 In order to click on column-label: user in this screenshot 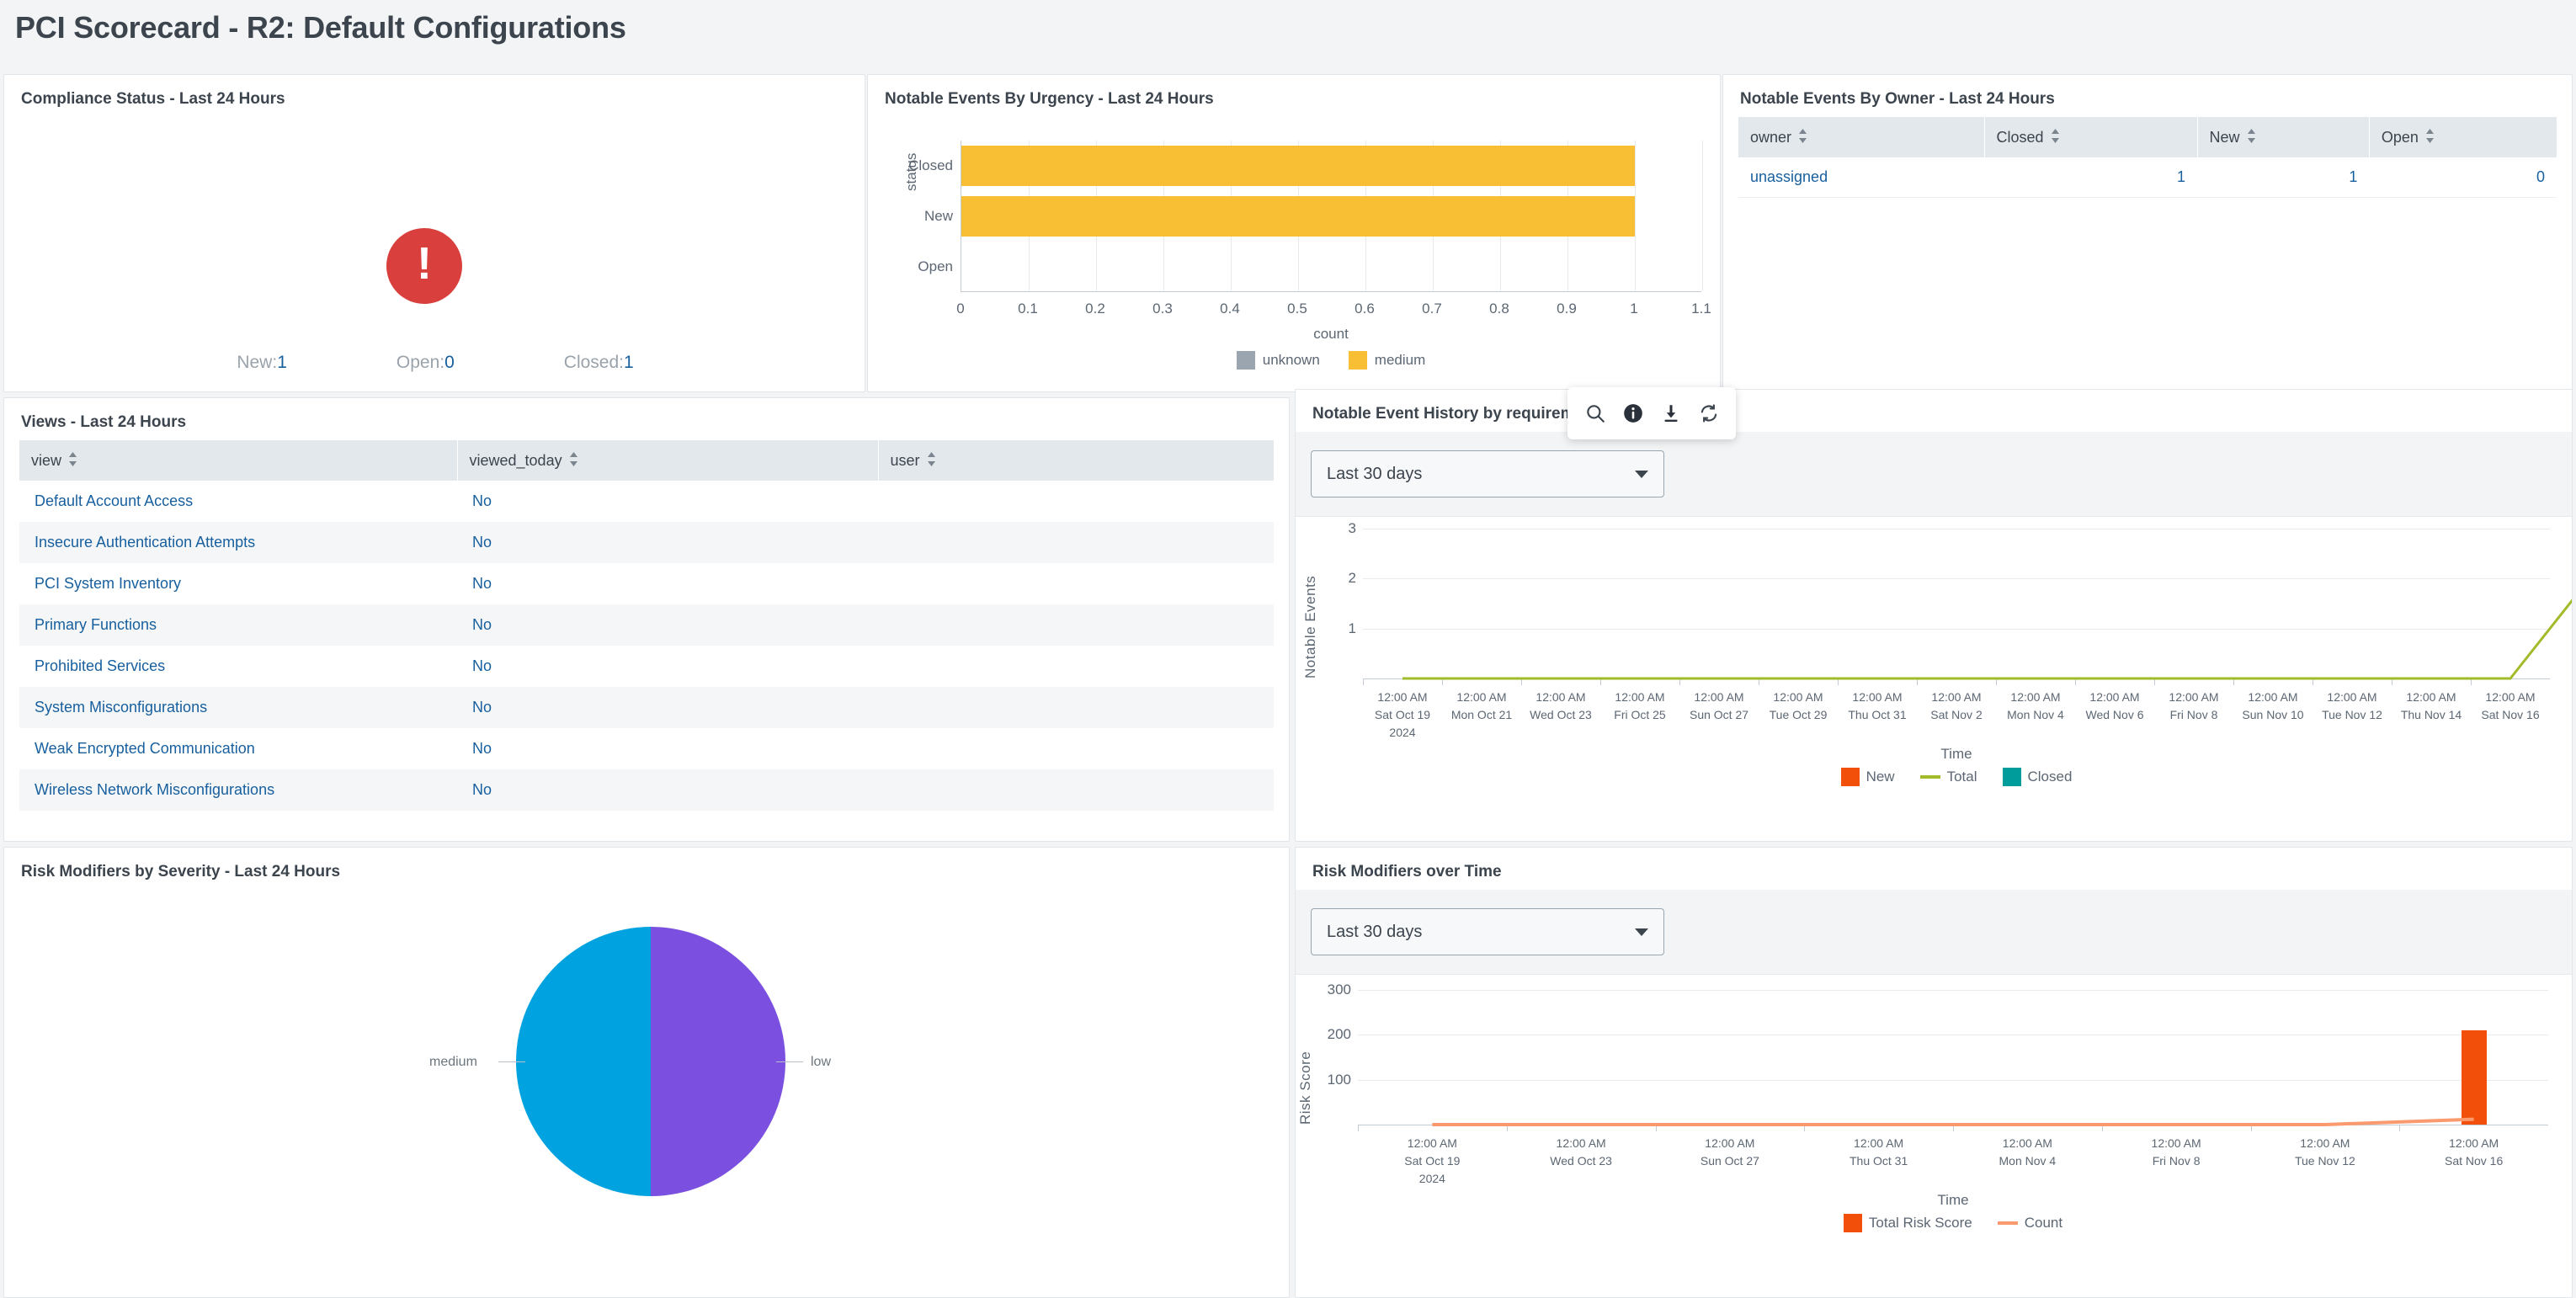, I will do `click(905, 460)`.